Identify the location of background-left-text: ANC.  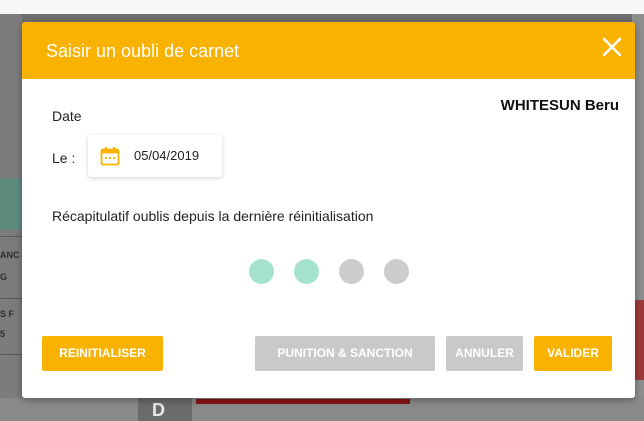
(10, 255).